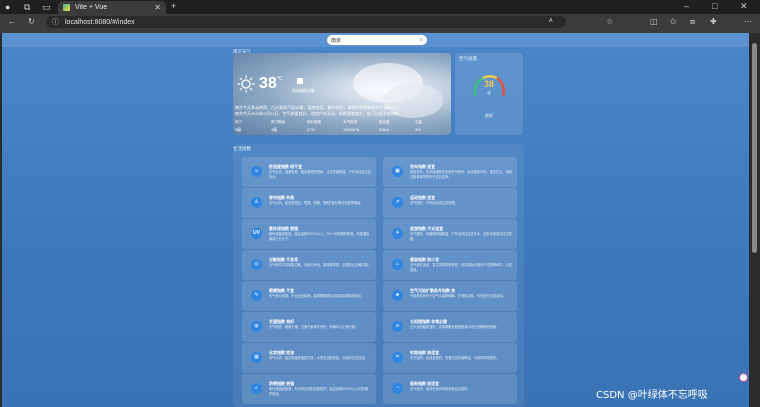 The image size is (760, 407). Describe the element at coordinates (351, 129) in the screenshot. I see `stat-value: 1000hPa` at that location.